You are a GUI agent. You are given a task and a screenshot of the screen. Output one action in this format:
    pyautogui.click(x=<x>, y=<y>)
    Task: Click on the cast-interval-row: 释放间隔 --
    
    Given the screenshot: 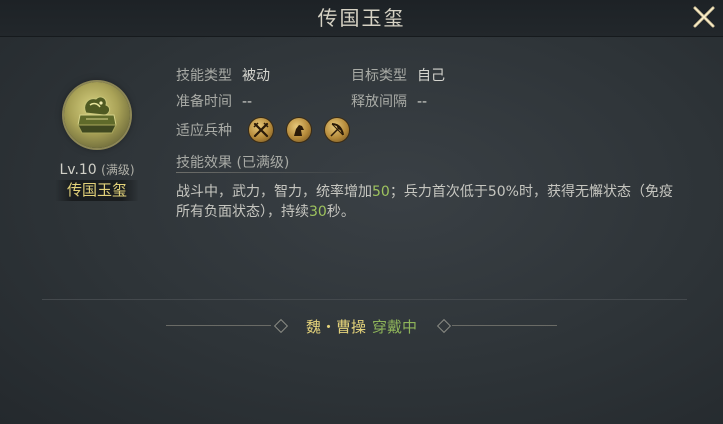 What is the action you would take?
    pyautogui.click(x=389, y=101)
    